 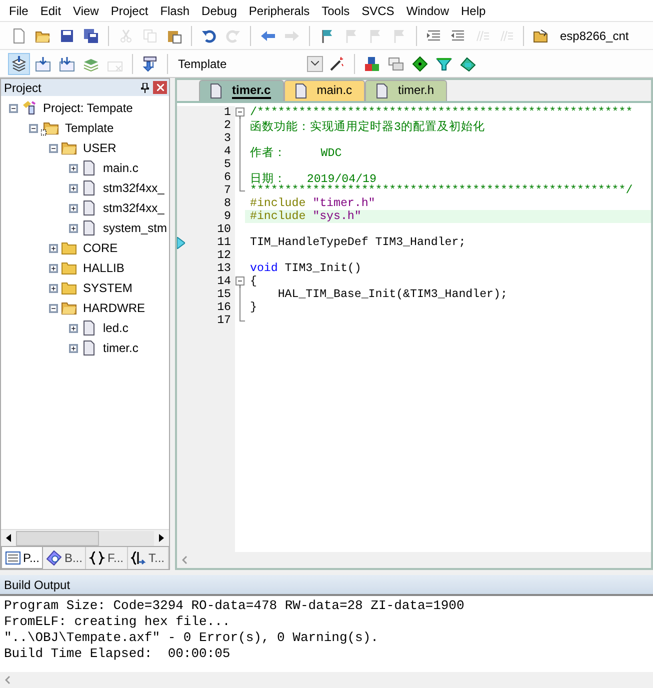 What do you see at coordinates (296, 153) in the screenshot?
I see `code-line: 作者： WDC` at bounding box center [296, 153].